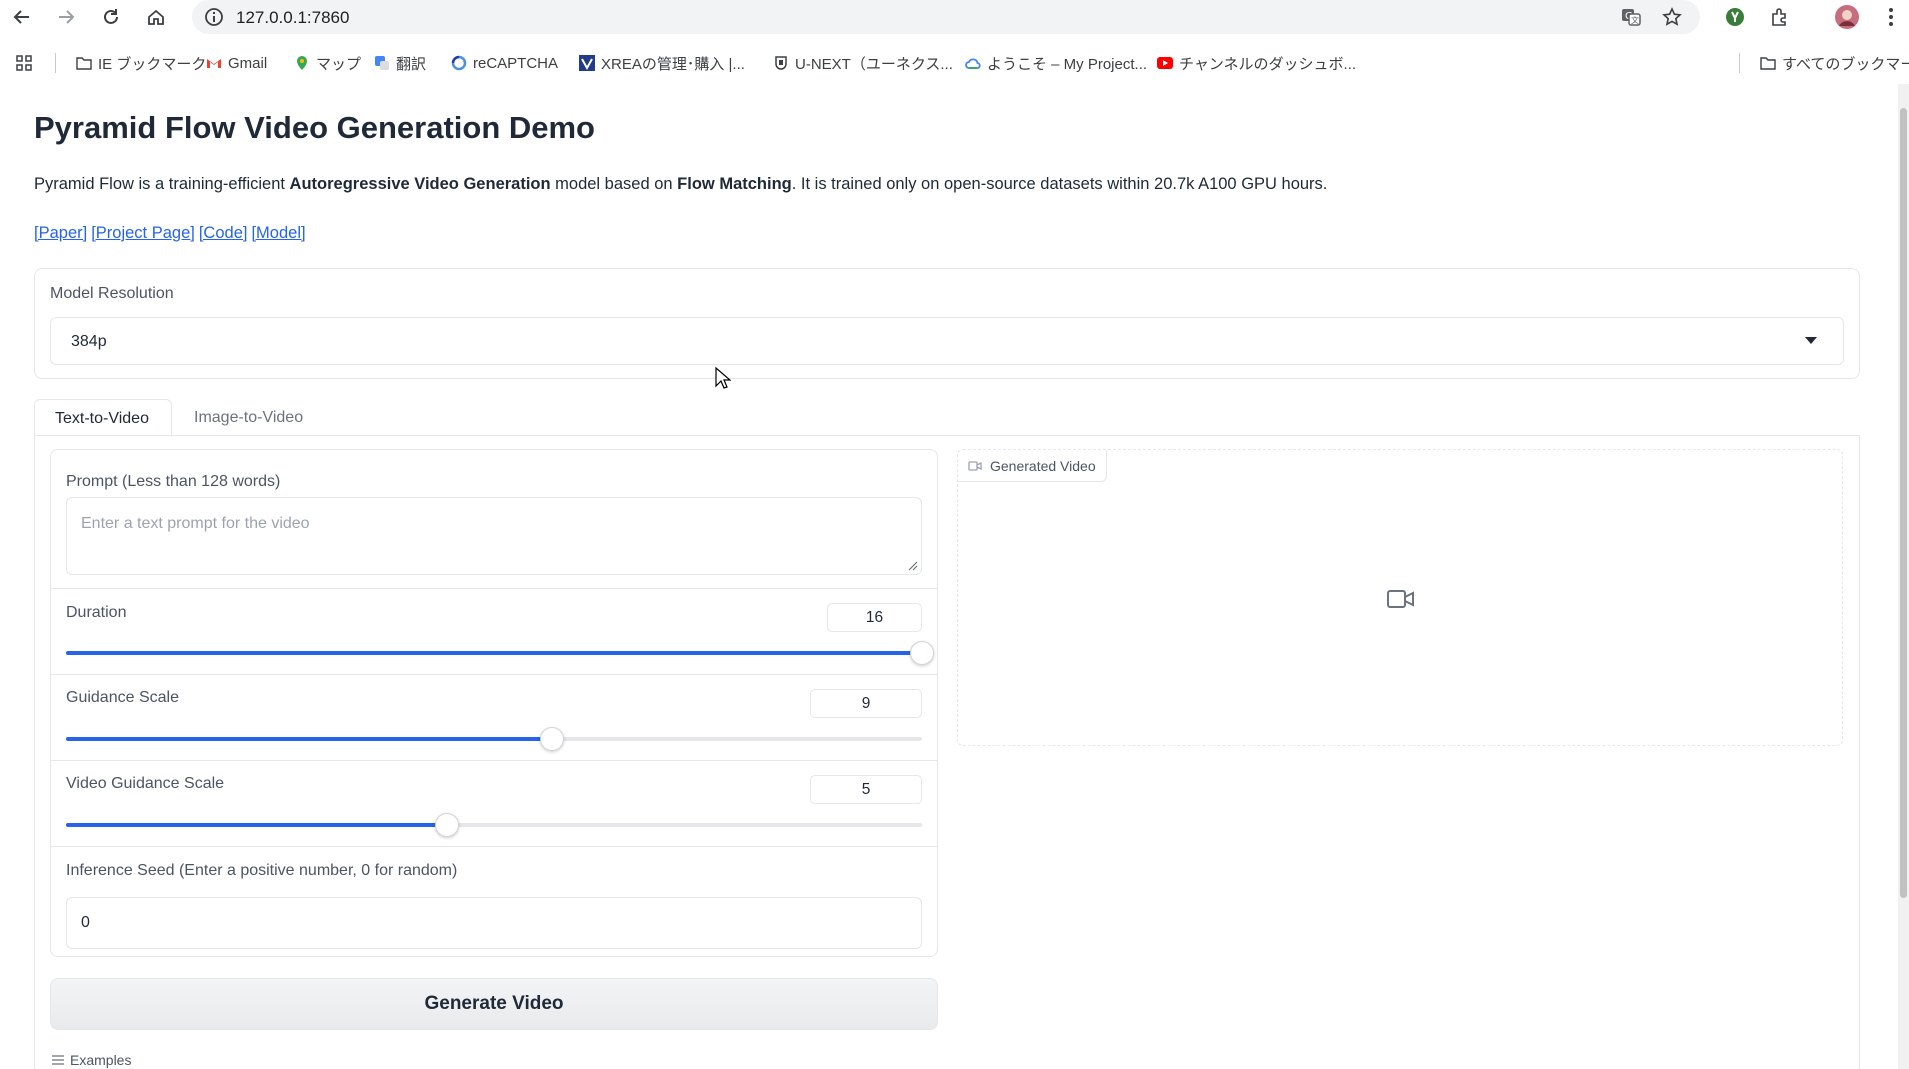 The height and width of the screenshot is (1069, 1909). I want to click on page-scrollbar, so click(1903, 576).